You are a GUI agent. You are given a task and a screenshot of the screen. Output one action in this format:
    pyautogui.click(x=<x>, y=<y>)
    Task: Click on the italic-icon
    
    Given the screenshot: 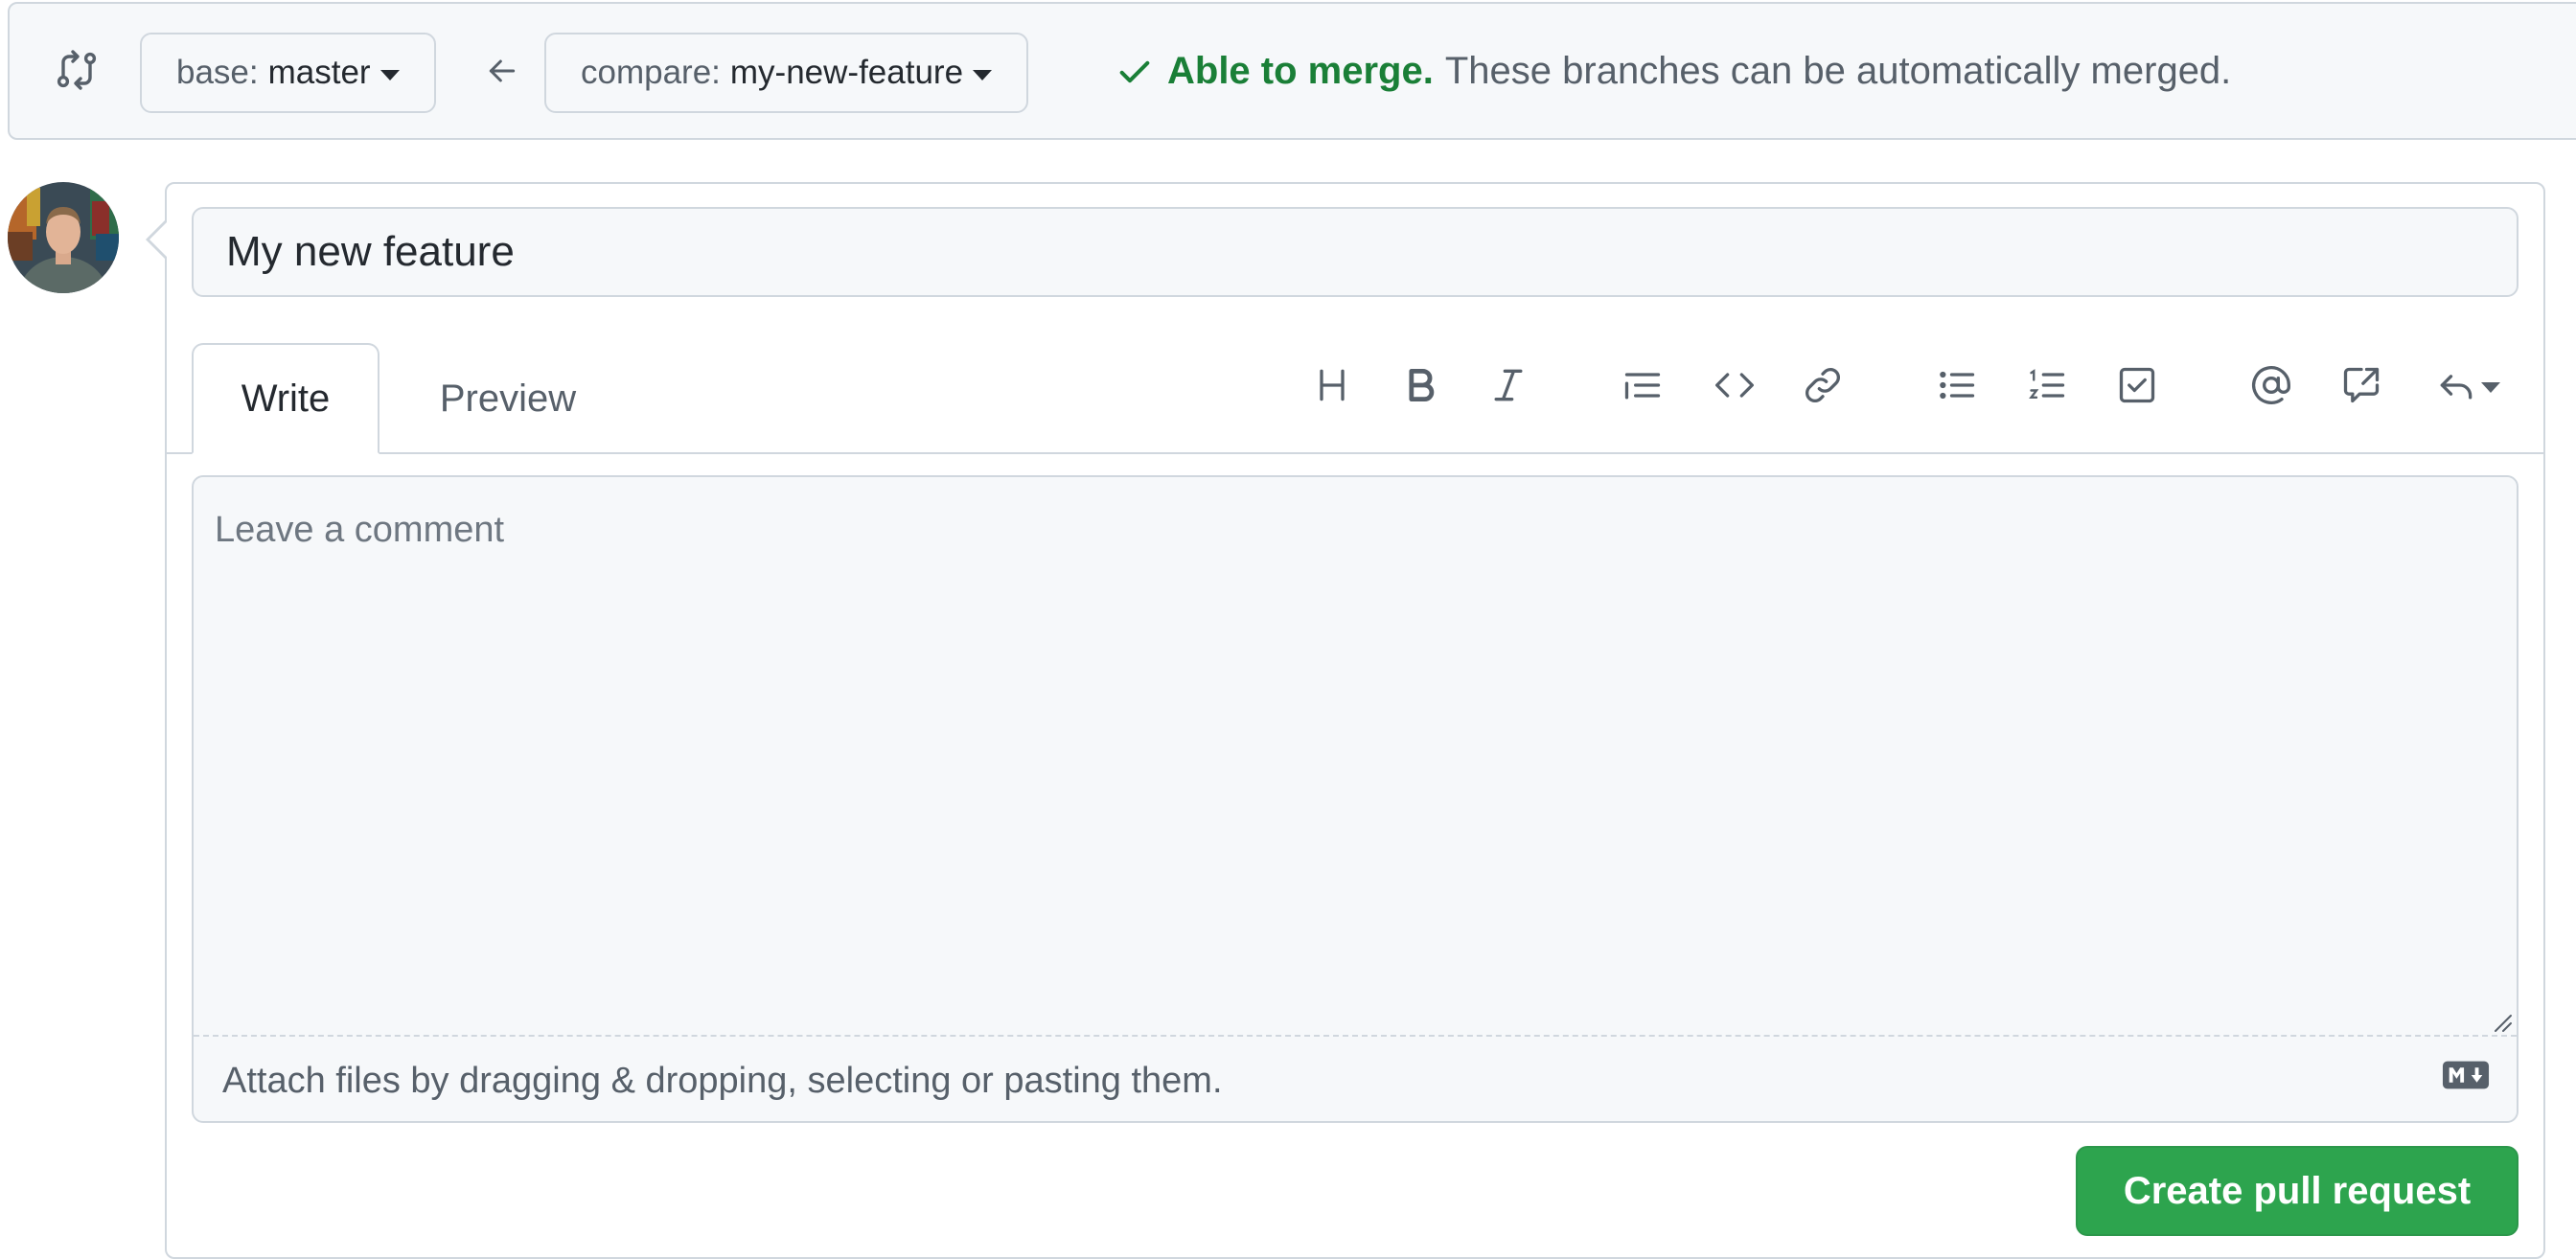 What is the action you would take?
    pyautogui.click(x=1508, y=385)
    